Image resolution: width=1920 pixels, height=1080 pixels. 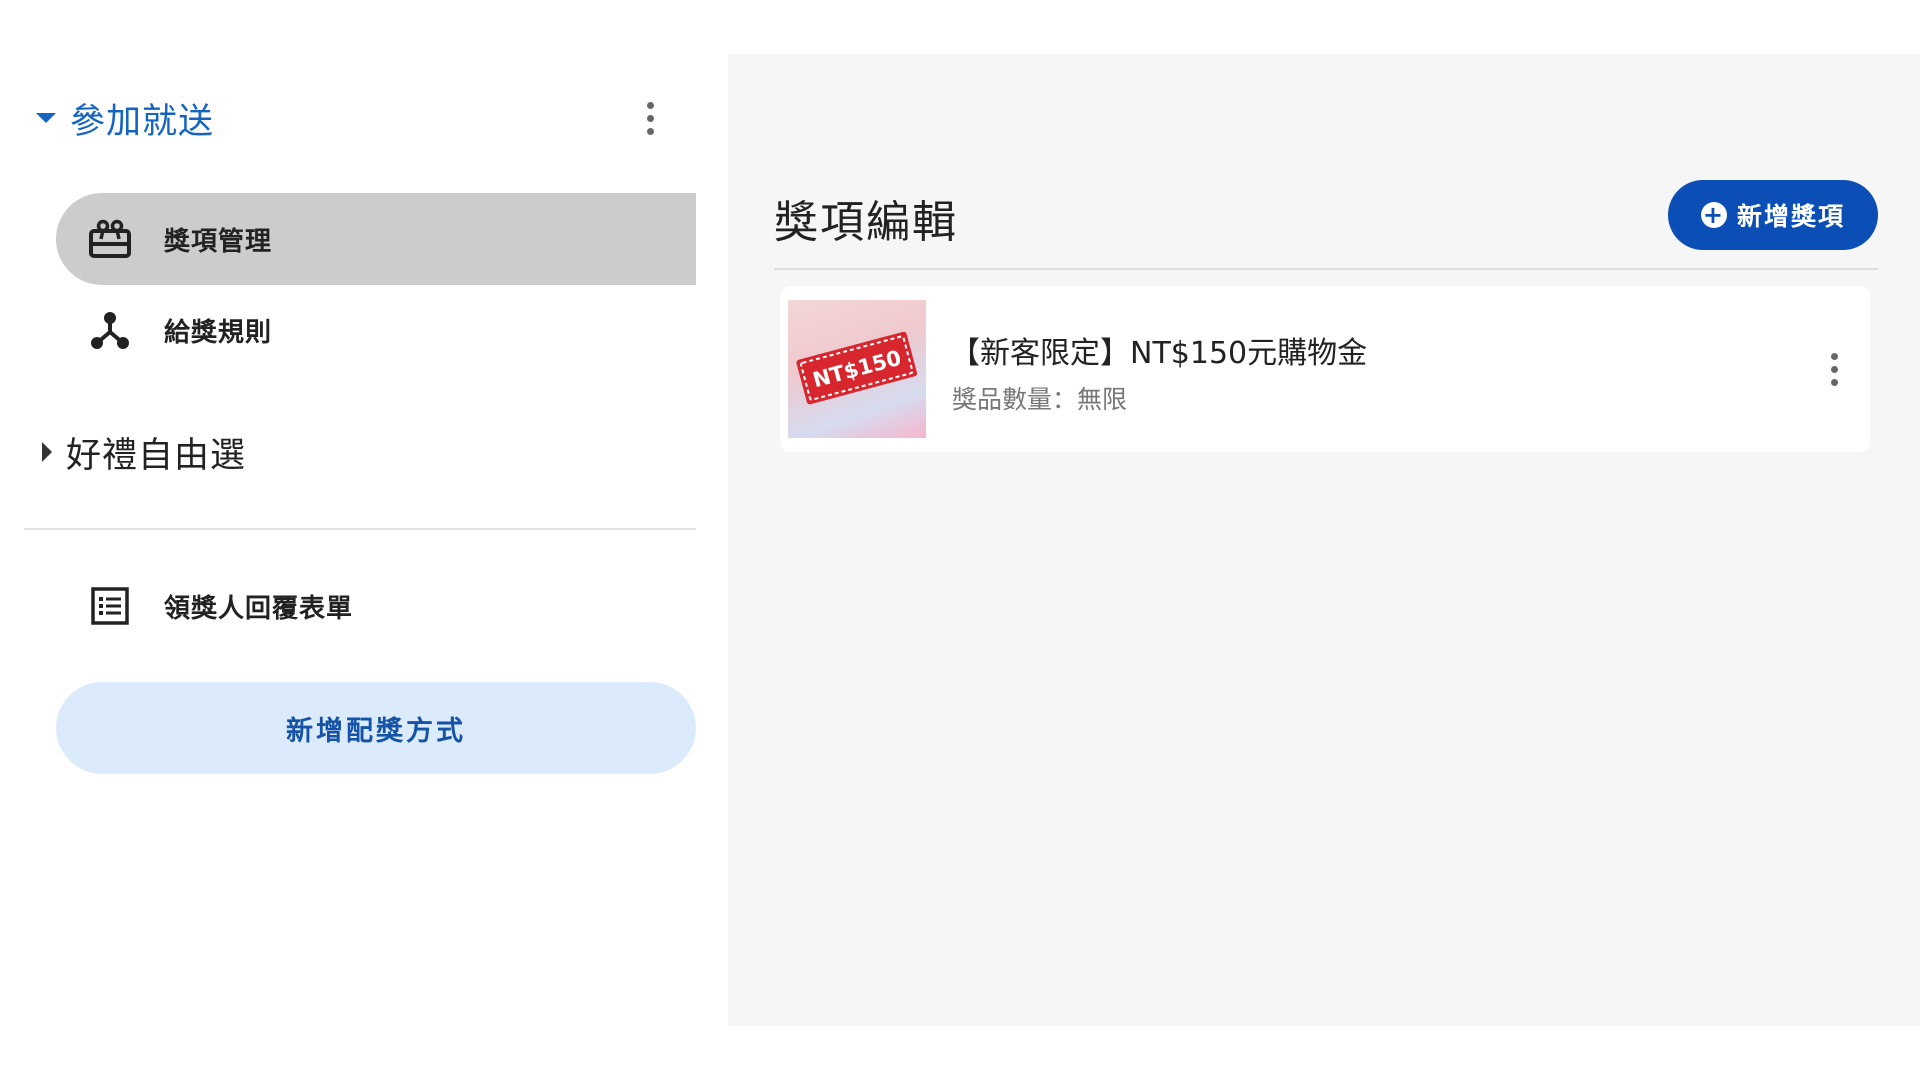 I want to click on group-header-participate-gift: 參加就送, so click(x=125, y=118).